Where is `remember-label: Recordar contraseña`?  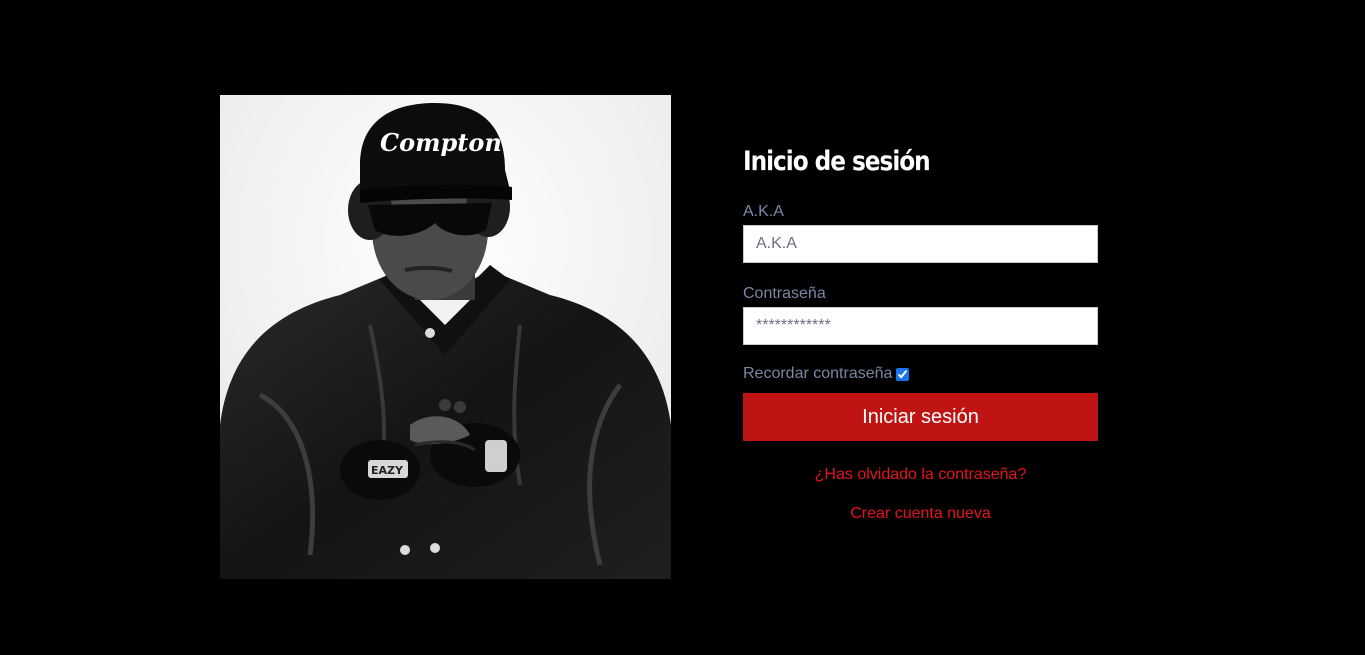 remember-label: Recordar contraseña is located at coordinates (818, 373).